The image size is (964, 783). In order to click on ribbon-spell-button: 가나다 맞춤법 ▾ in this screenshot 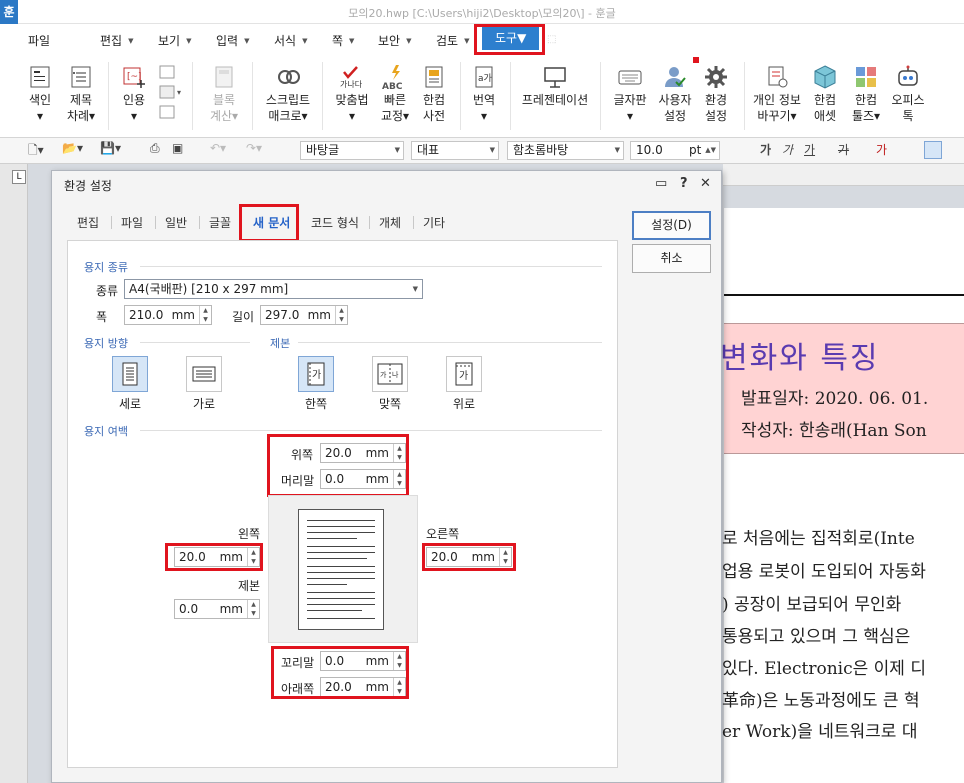, I will do `click(352, 94)`.